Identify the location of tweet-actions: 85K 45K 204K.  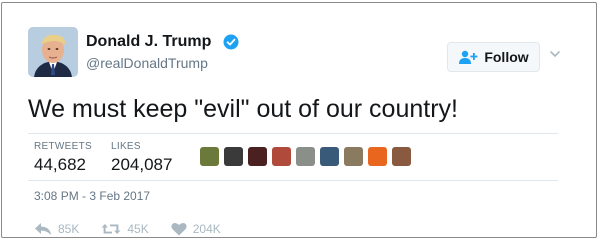
(138, 229).